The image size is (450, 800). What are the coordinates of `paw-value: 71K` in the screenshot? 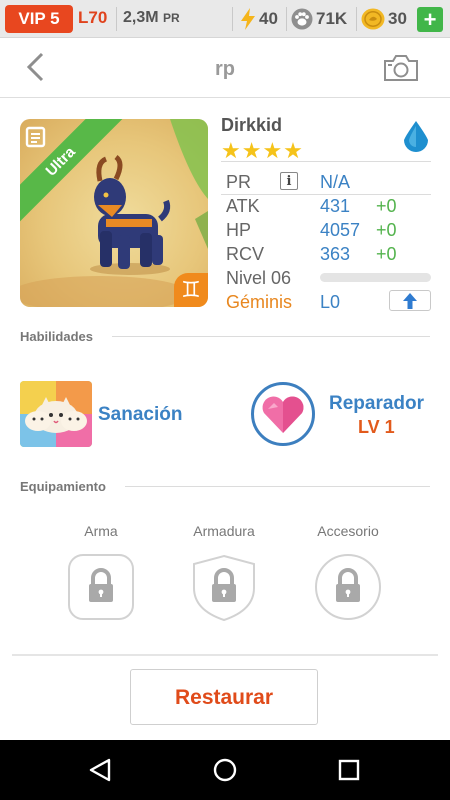 It's located at (332, 18).